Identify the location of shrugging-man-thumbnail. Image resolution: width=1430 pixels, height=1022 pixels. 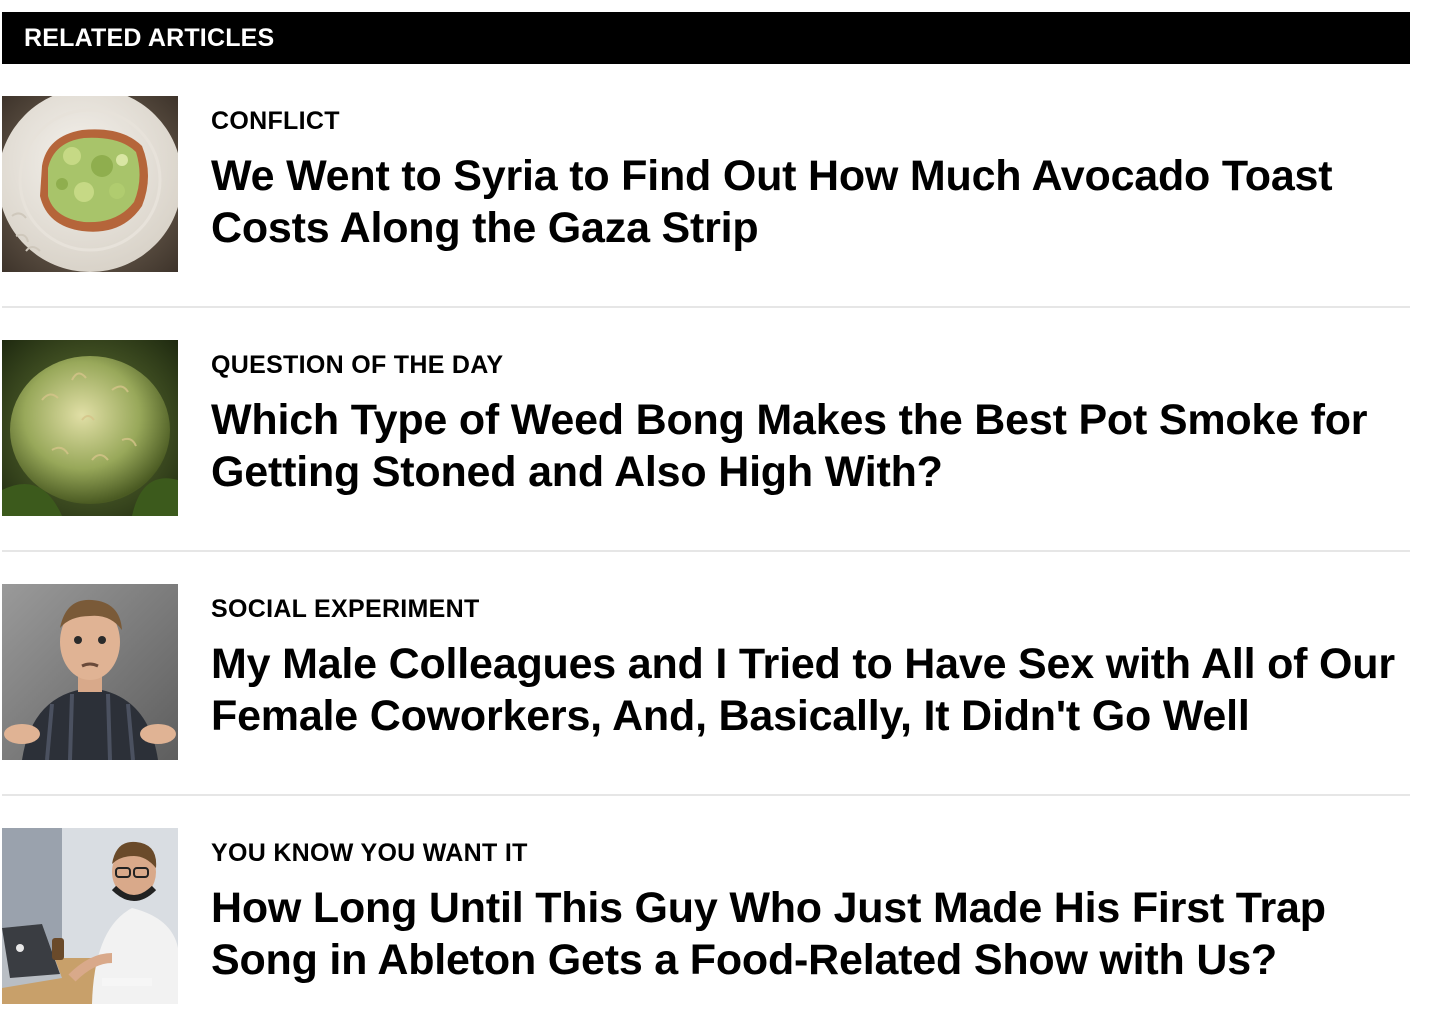
(90, 672).